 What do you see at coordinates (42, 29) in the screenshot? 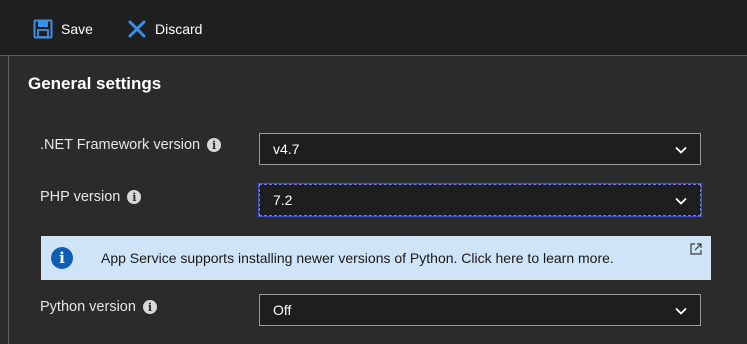
I see `floppy-disk-icon` at bounding box center [42, 29].